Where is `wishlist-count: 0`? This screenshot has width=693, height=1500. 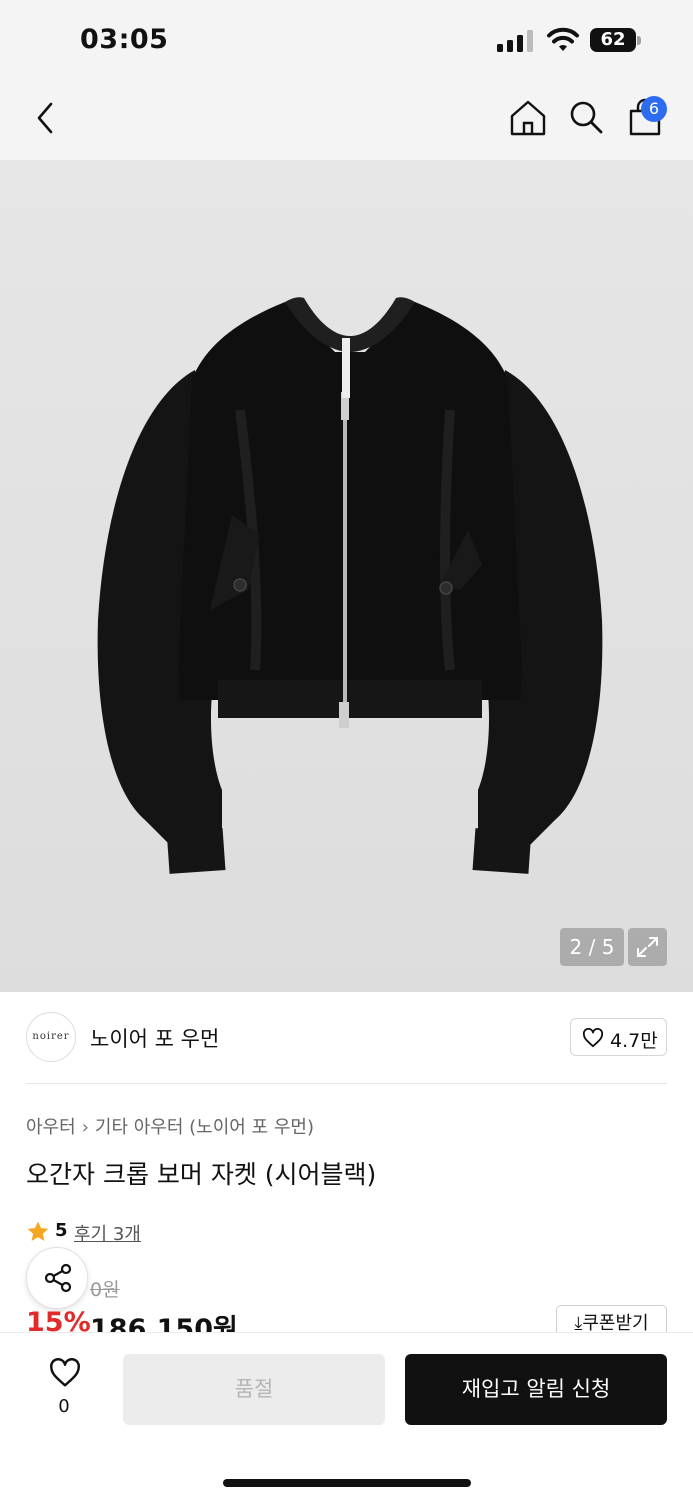 wishlist-count: 0 is located at coordinates (64, 1406).